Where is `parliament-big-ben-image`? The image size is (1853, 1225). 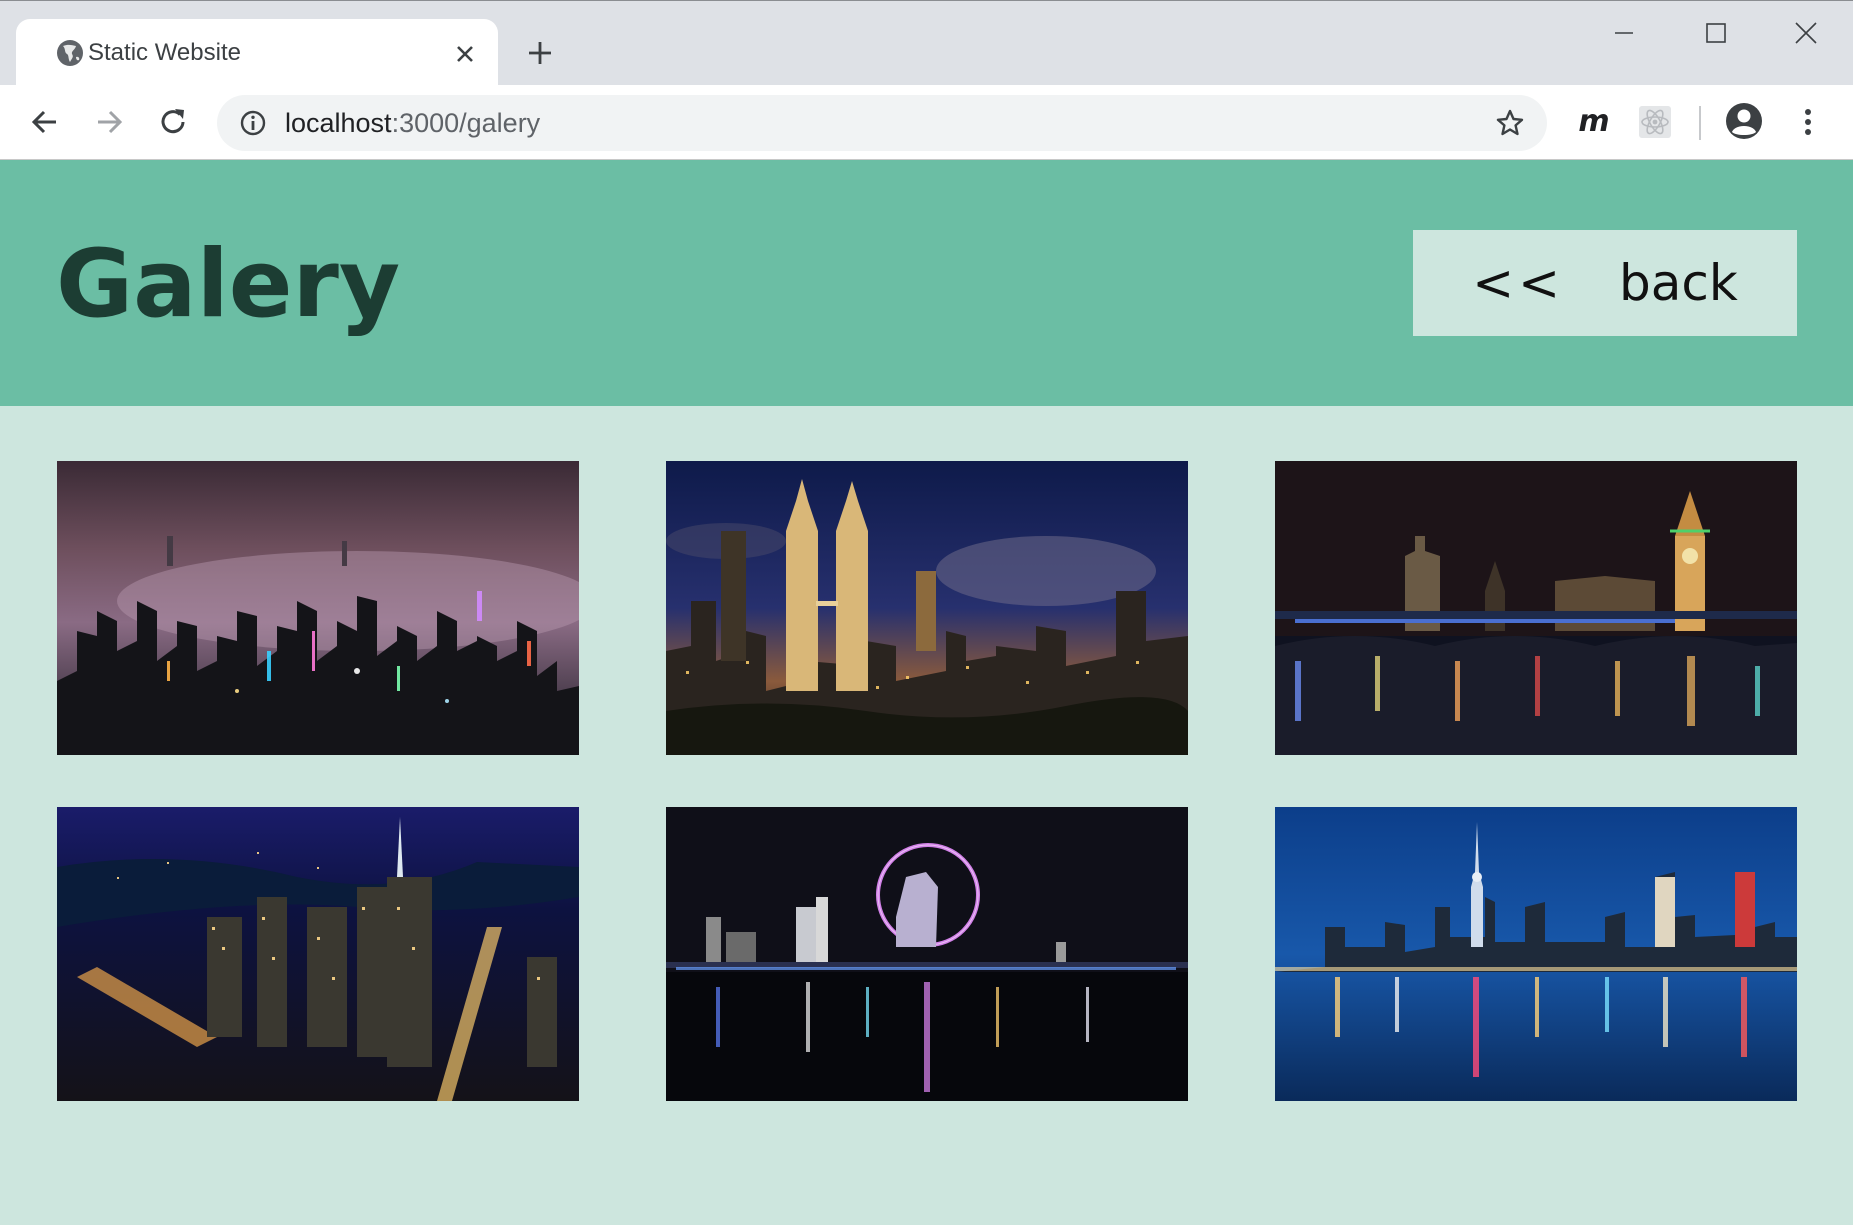 parliament-big-ben-image is located at coordinates (1536, 608).